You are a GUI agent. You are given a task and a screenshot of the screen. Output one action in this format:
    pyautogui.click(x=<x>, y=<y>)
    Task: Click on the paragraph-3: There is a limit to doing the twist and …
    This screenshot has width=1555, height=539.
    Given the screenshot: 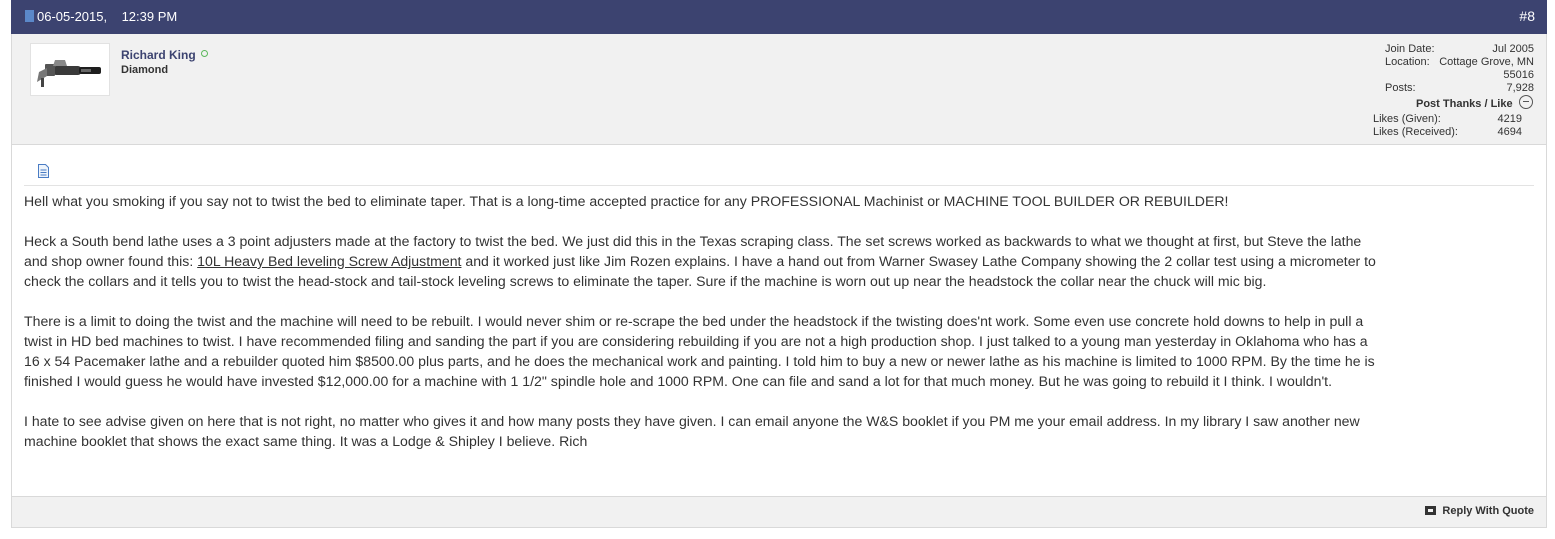 What is the action you would take?
    pyautogui.click(x=699, y=351)
    